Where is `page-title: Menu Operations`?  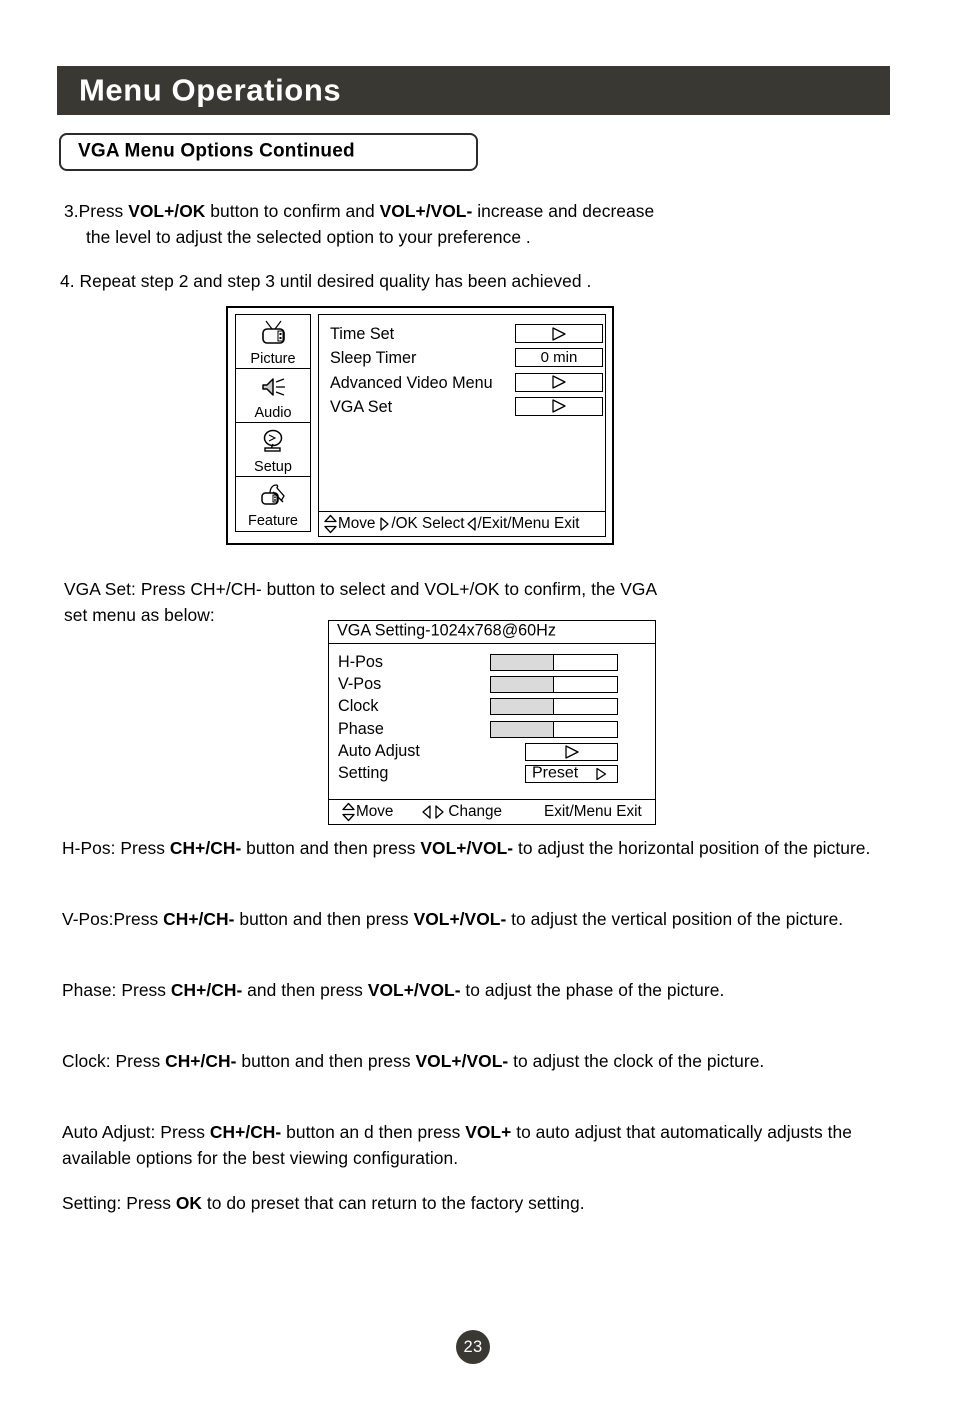 page-title: Menu Operations is located at coordinates (210, 89).